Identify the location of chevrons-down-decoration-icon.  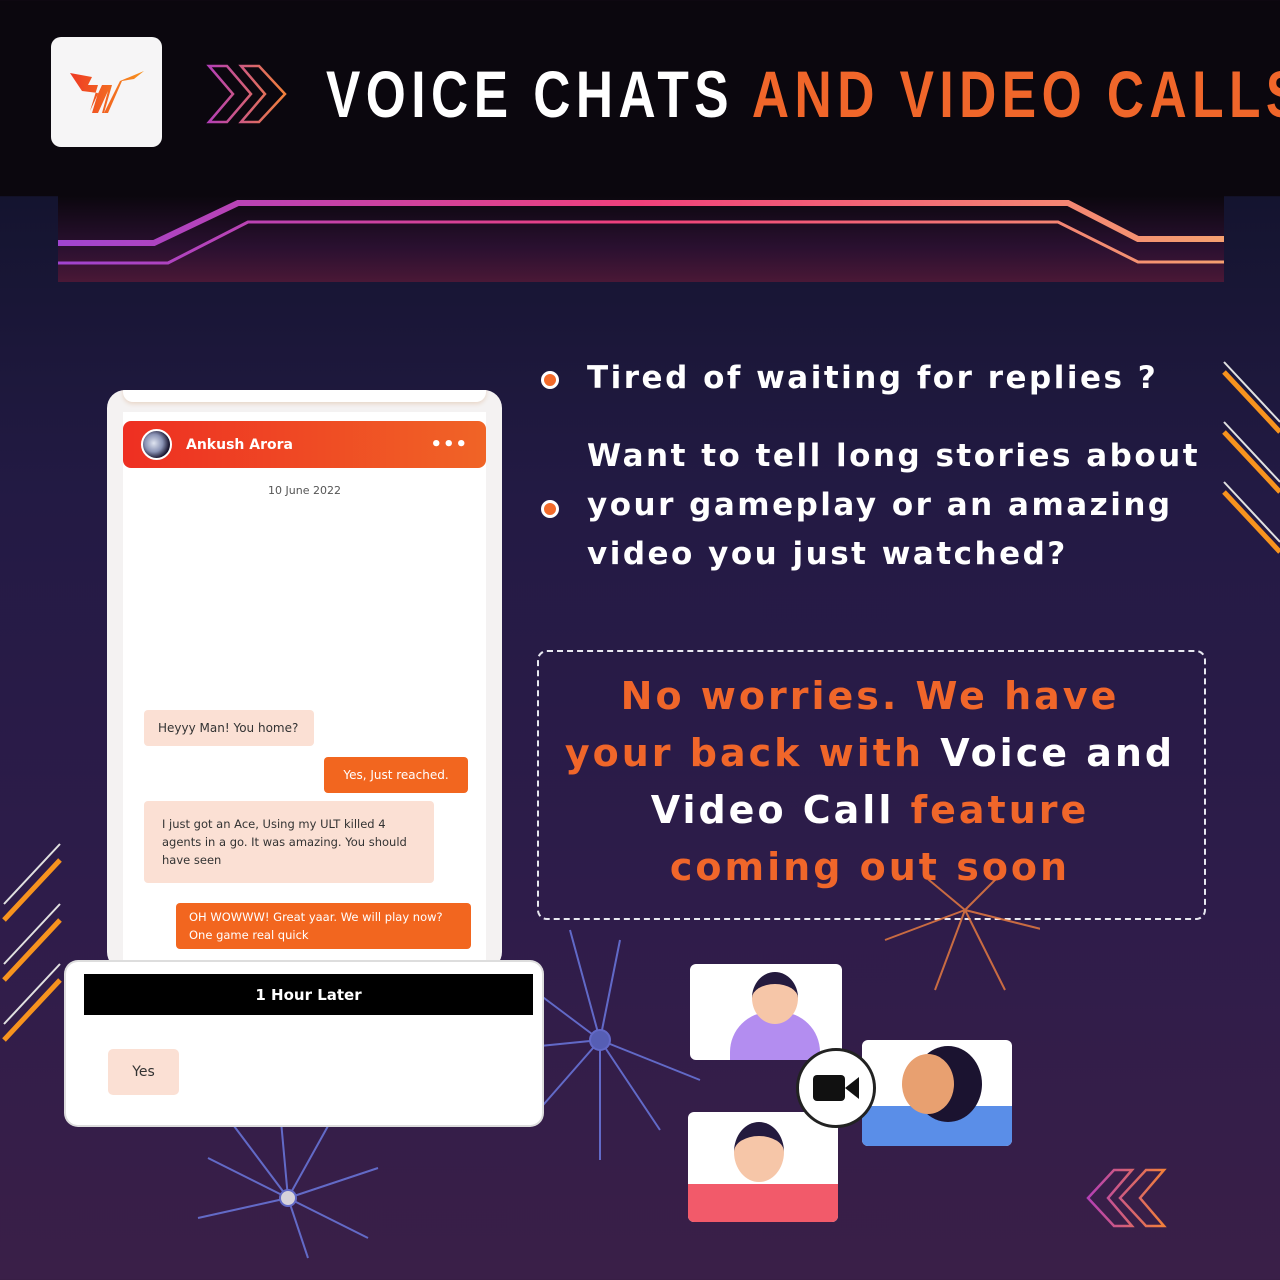
(1251, 457).